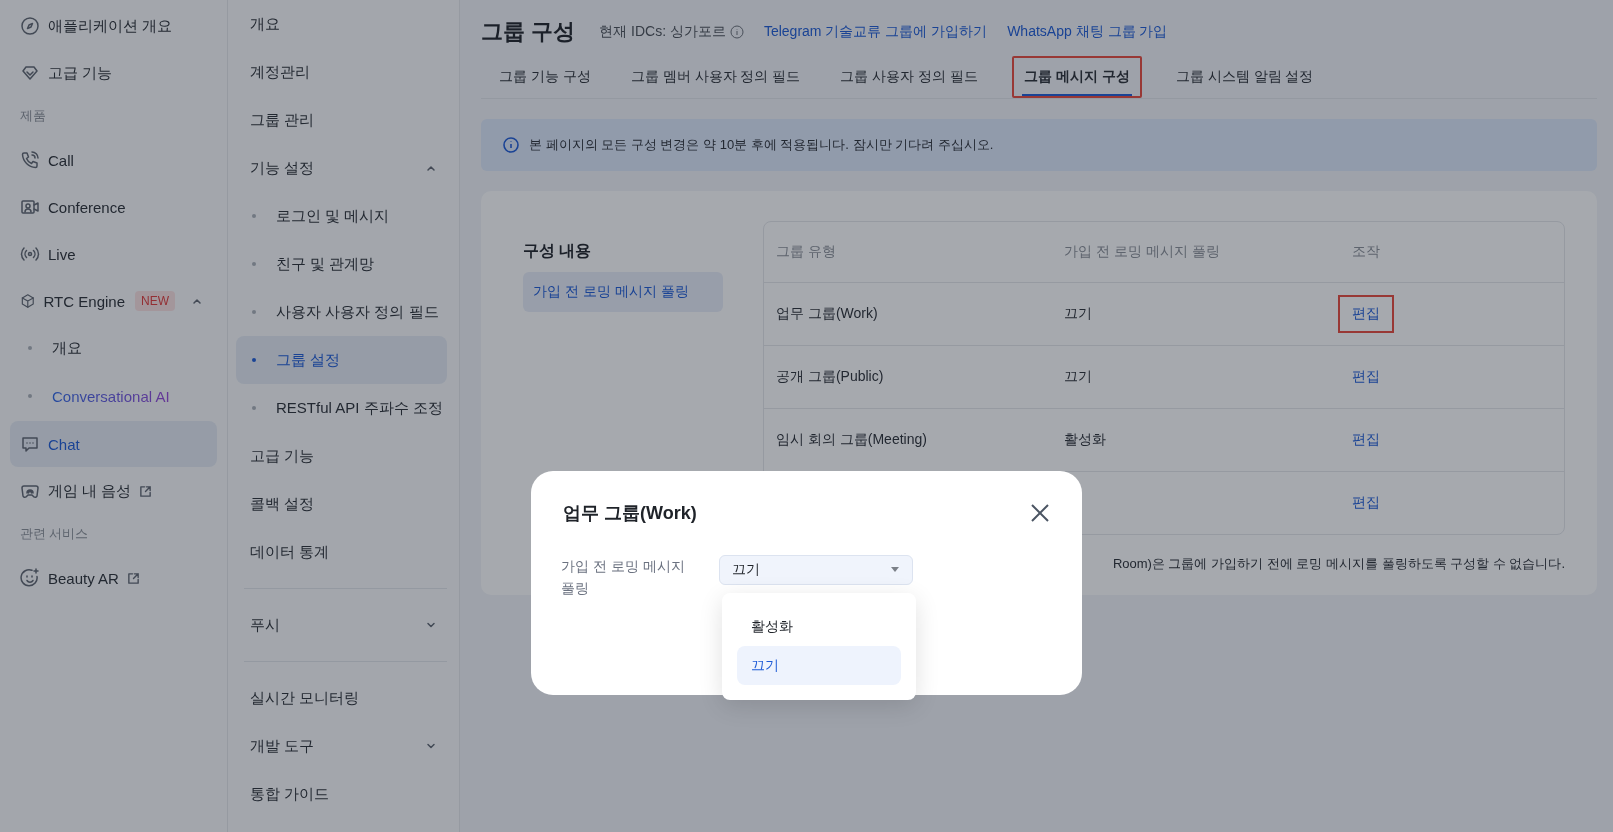  What do you see at coordinates (341, 360) in the screenshot?
I see `nav-subitem: 그룹 설정` at bounding box center [341, 360].